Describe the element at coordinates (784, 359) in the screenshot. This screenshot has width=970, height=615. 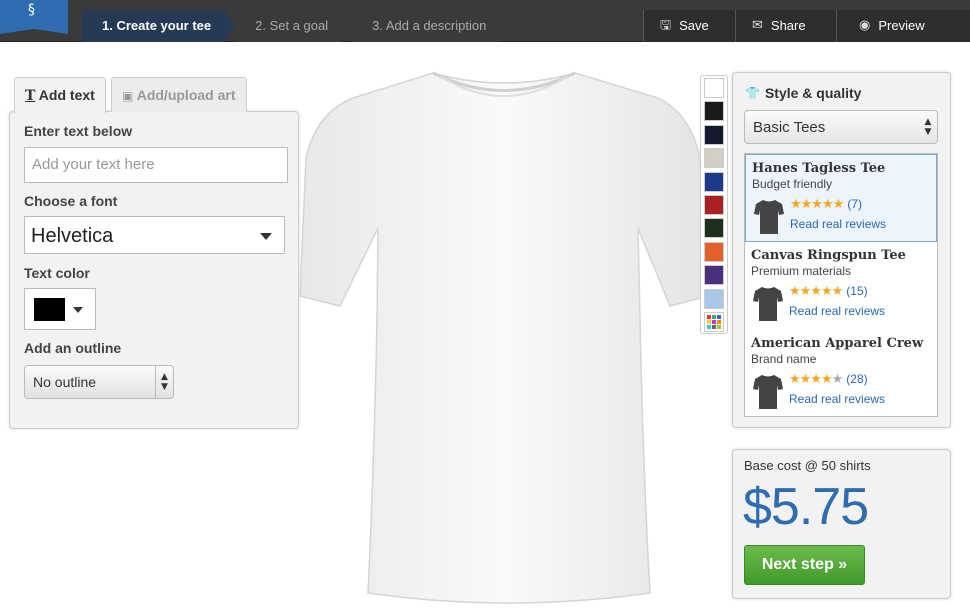
I see `product-desc: Brand name` at that location.